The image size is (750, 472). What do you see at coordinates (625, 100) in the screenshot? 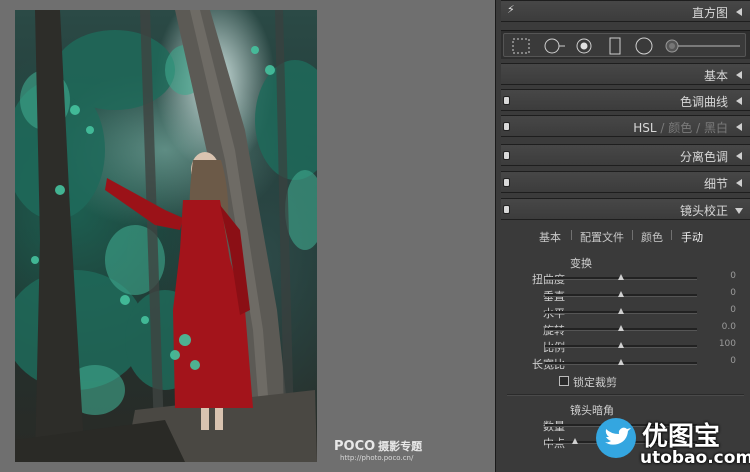
I see `tone-curve-header: 色调曲线` at bounding box center [625, 100].